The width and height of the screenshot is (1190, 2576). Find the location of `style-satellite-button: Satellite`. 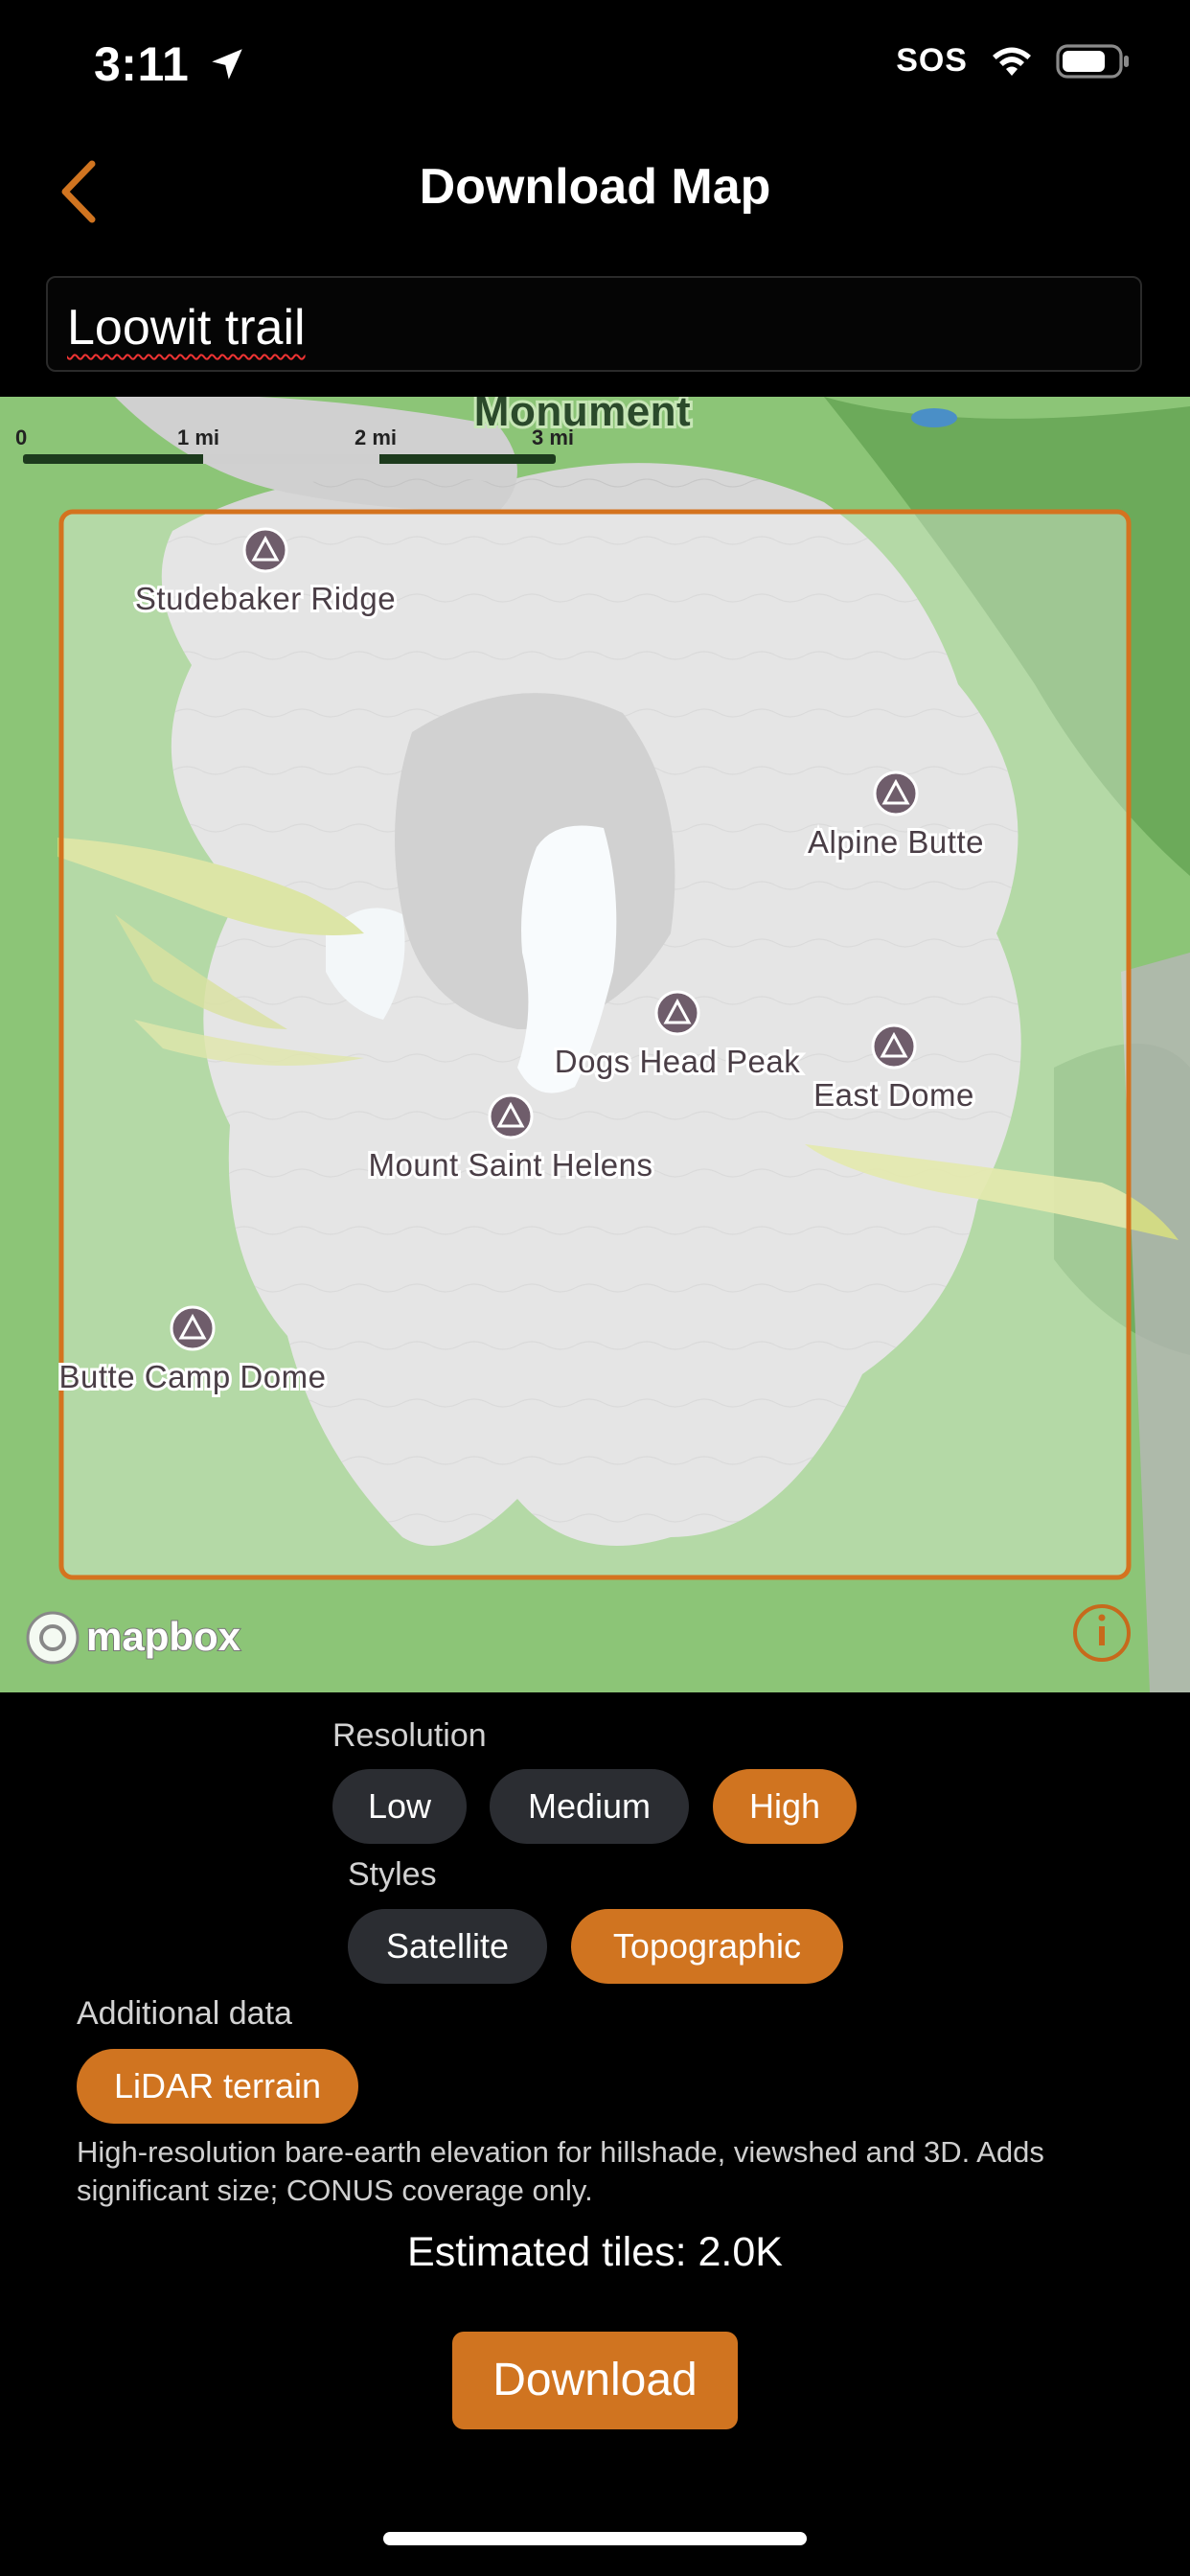

style-satellite-button: Satellite is located at coordinates (448, 1947).